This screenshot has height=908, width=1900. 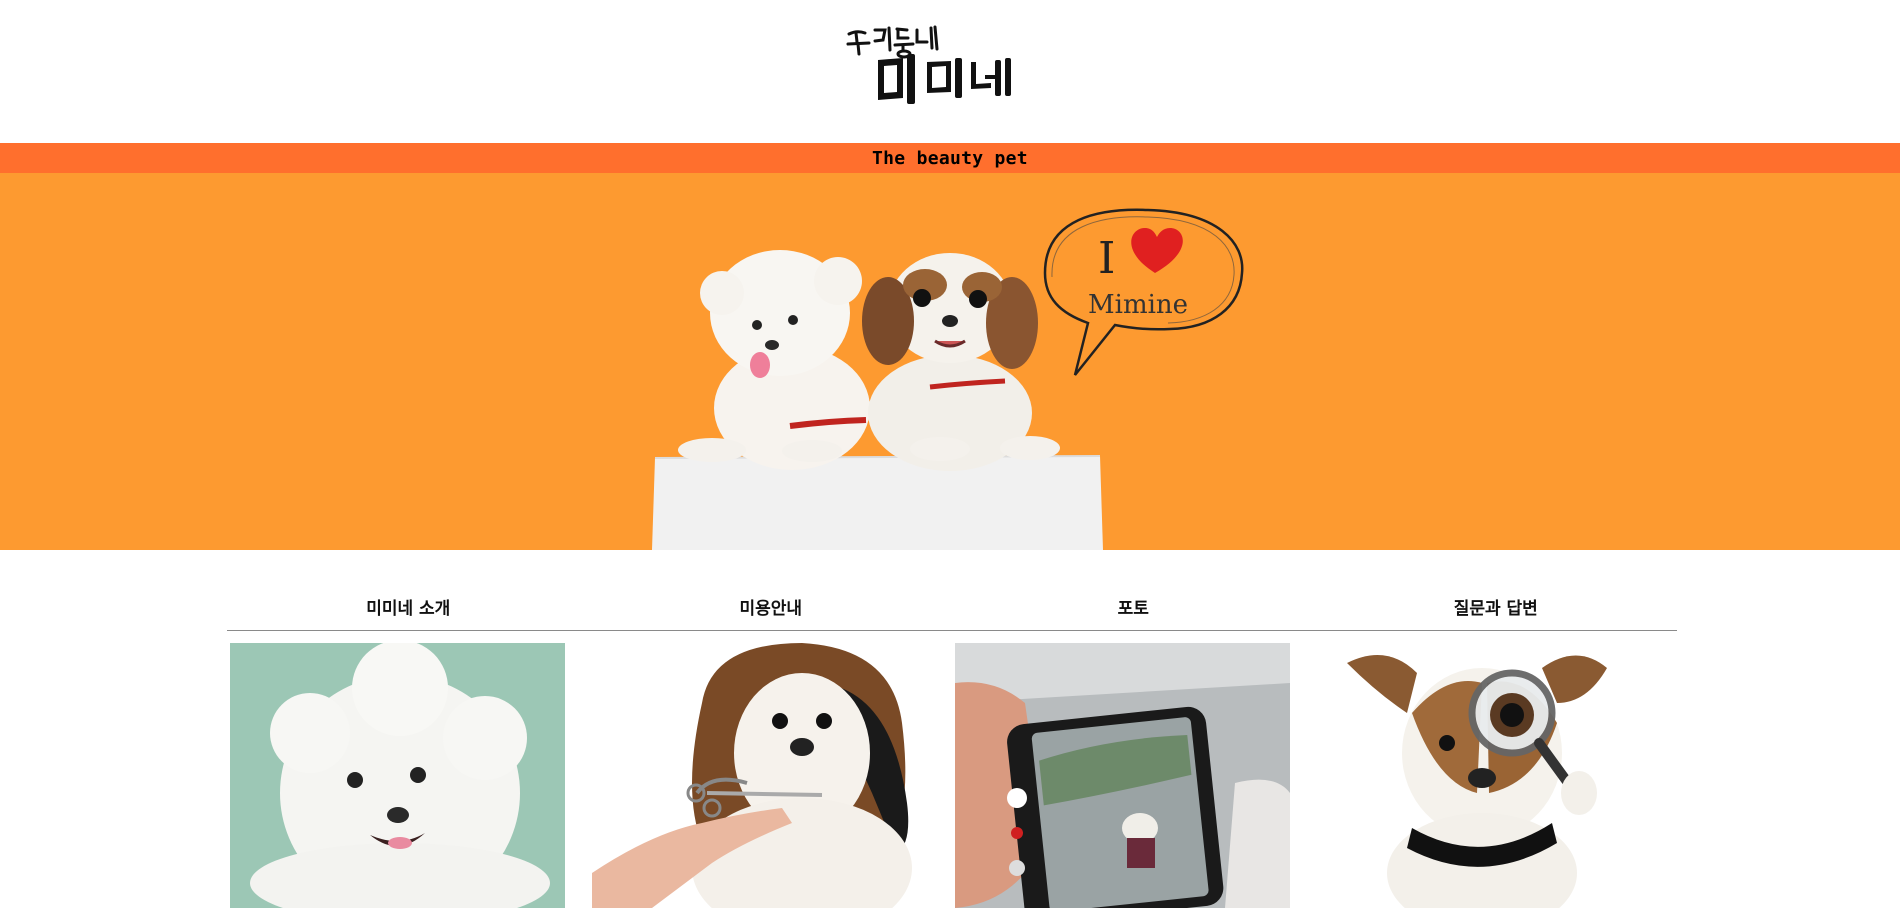 I want to click on nav-item-about: 미미네 소개, so click(x=408, y=607).